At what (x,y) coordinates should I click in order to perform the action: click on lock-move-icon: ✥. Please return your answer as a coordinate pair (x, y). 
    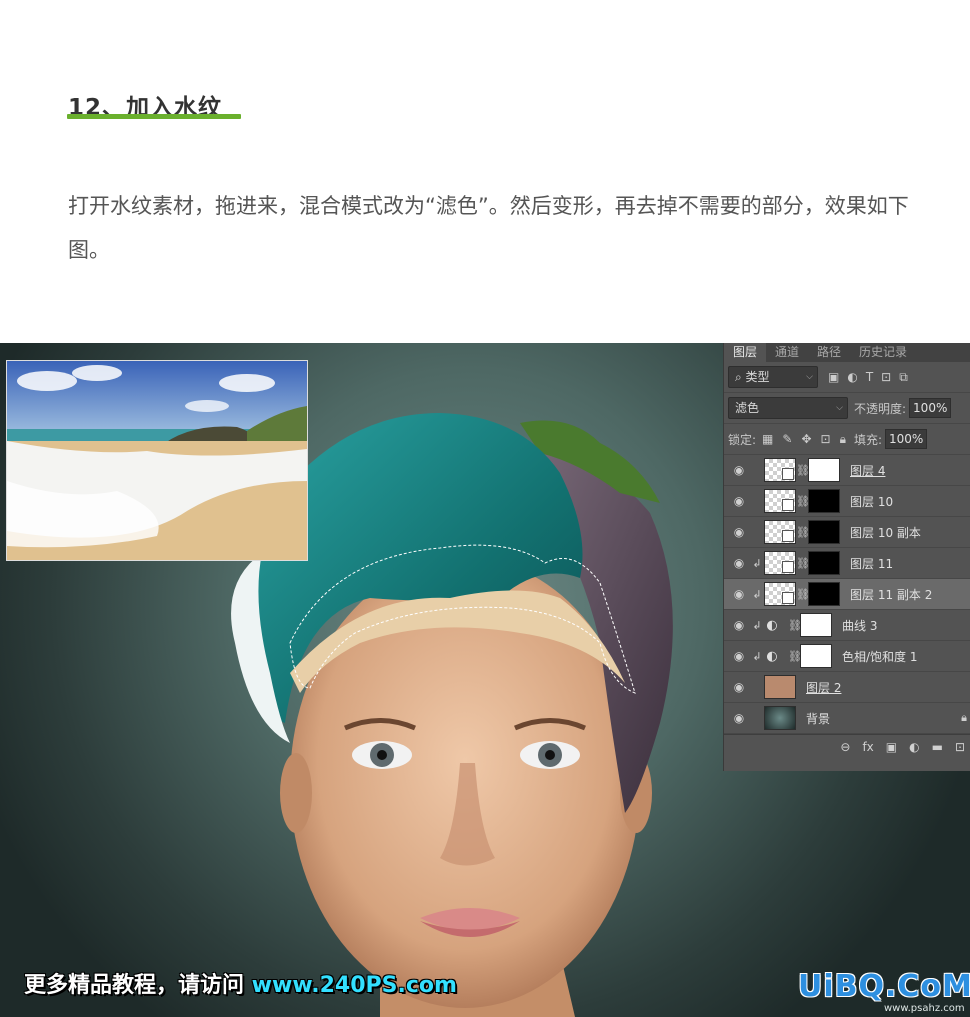
    Looking at the image, I should click on (806, 439).